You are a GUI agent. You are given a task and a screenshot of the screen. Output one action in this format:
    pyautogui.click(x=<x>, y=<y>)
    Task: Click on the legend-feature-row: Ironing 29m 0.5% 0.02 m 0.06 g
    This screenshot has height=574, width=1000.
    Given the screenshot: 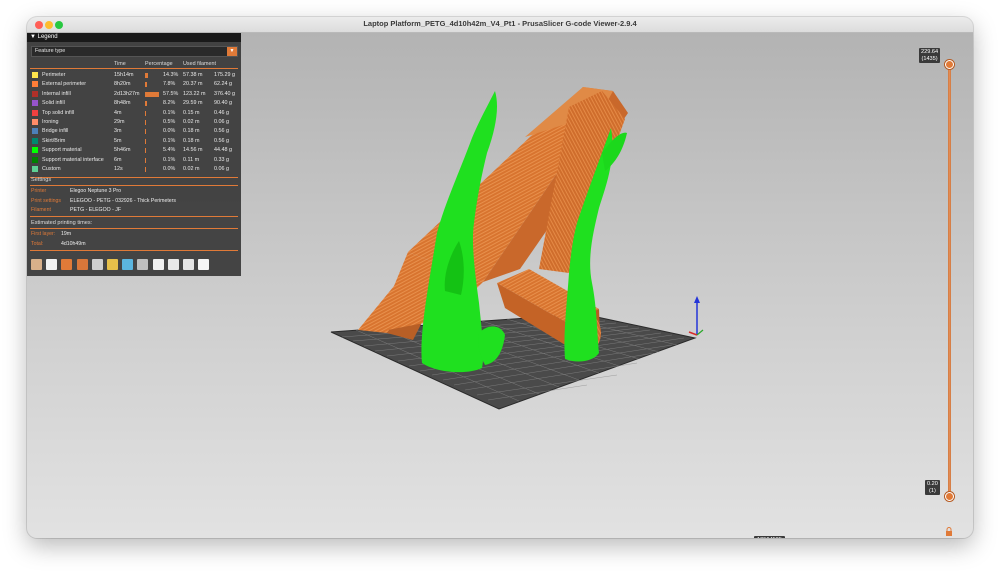 What is the action you would take?
    pyautogui.click(x=134, y=122)
    